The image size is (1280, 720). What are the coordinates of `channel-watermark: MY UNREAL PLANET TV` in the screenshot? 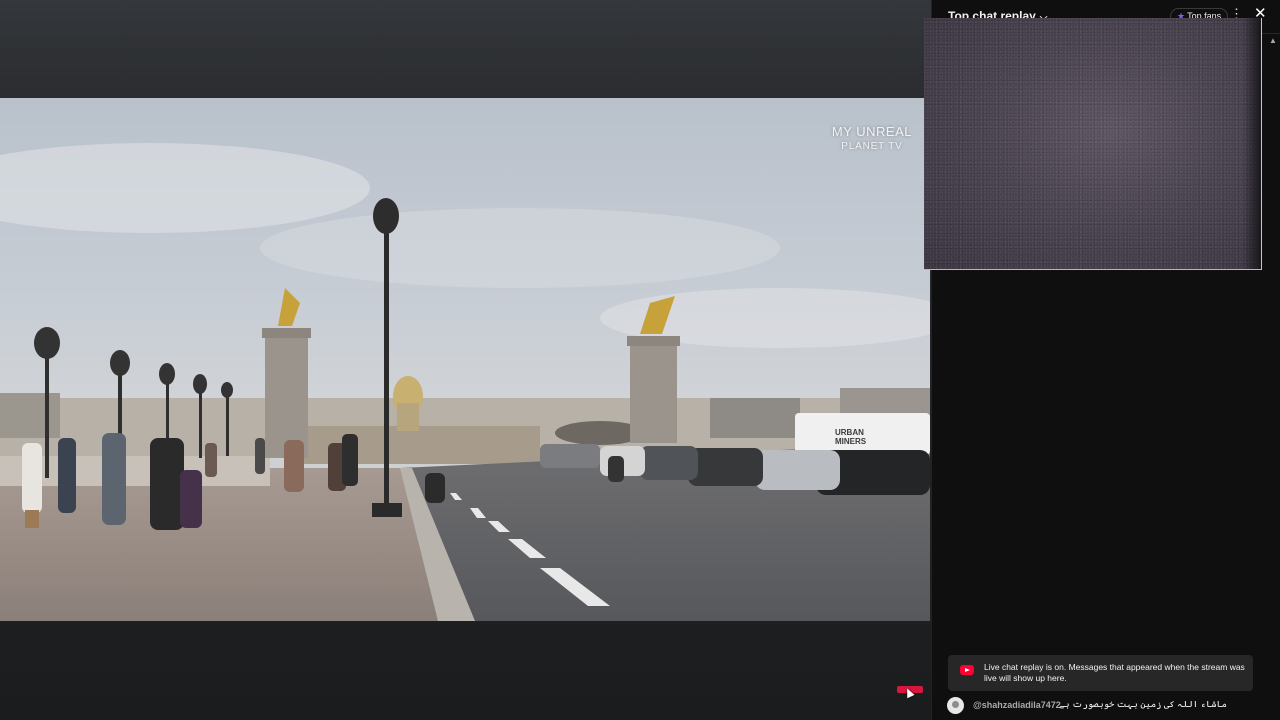 It's located at (872, 138).